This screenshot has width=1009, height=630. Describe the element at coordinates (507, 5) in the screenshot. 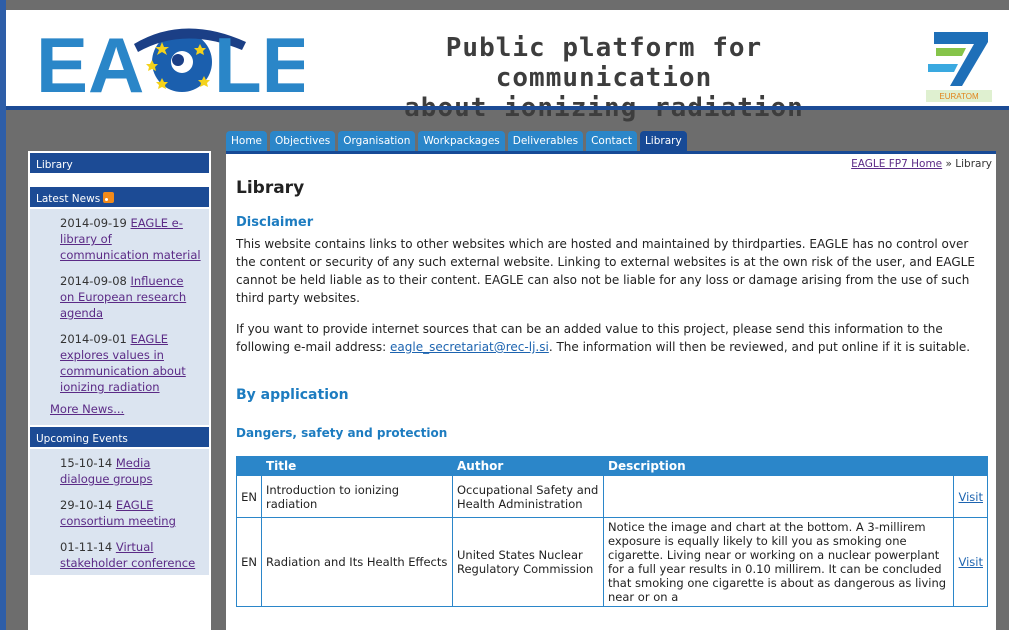

I see `top-strip` at that location.